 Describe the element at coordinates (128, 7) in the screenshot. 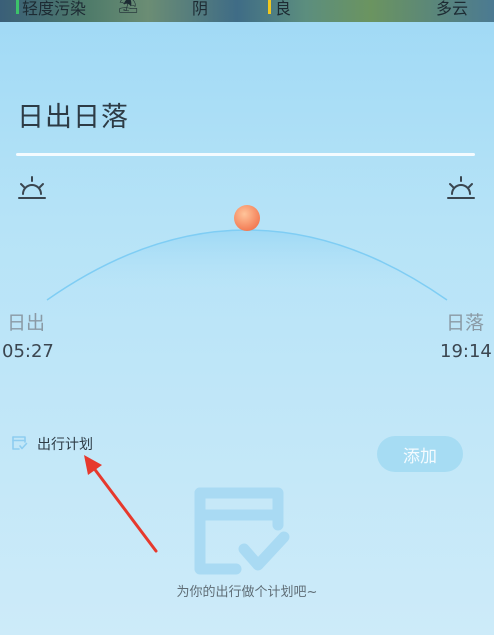

I see `strip-icon: ⛱` at that location.